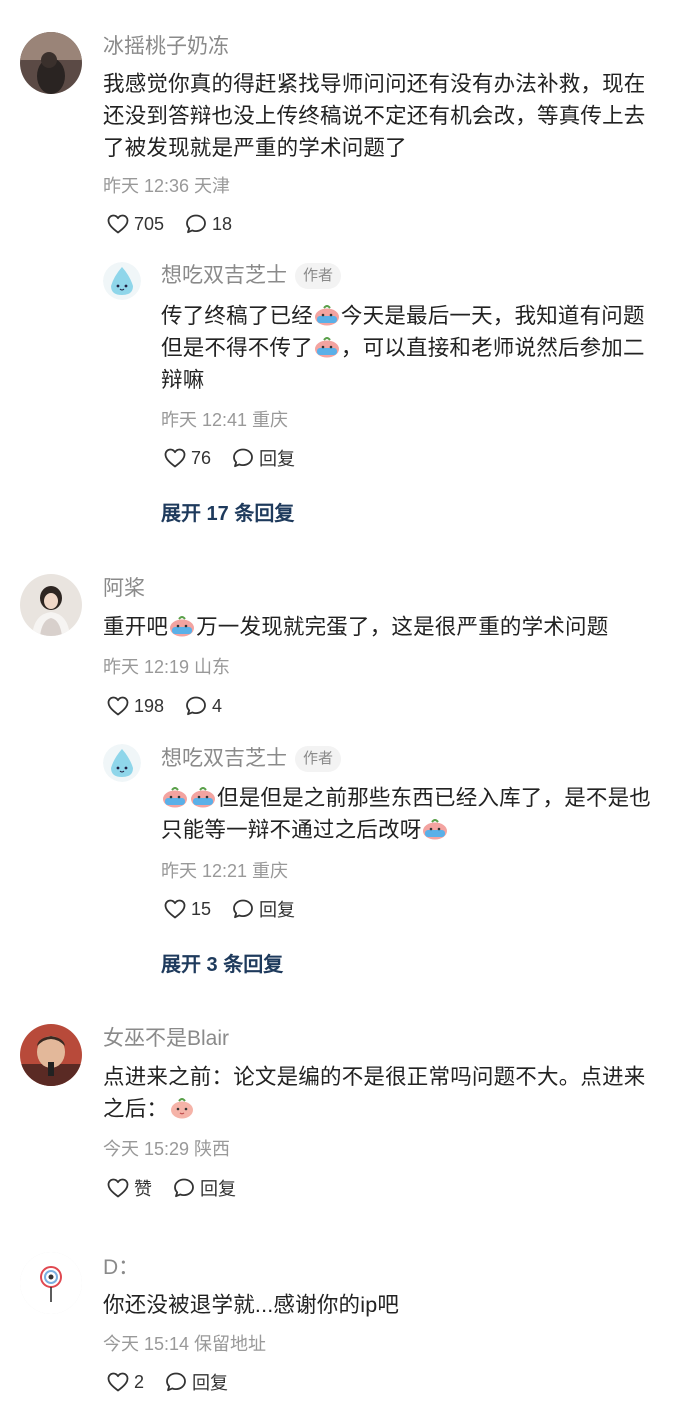 The height and width of the screenshot is (1420, 674). I want to click on comment-text-part: 重开吧, so click(136, 627).